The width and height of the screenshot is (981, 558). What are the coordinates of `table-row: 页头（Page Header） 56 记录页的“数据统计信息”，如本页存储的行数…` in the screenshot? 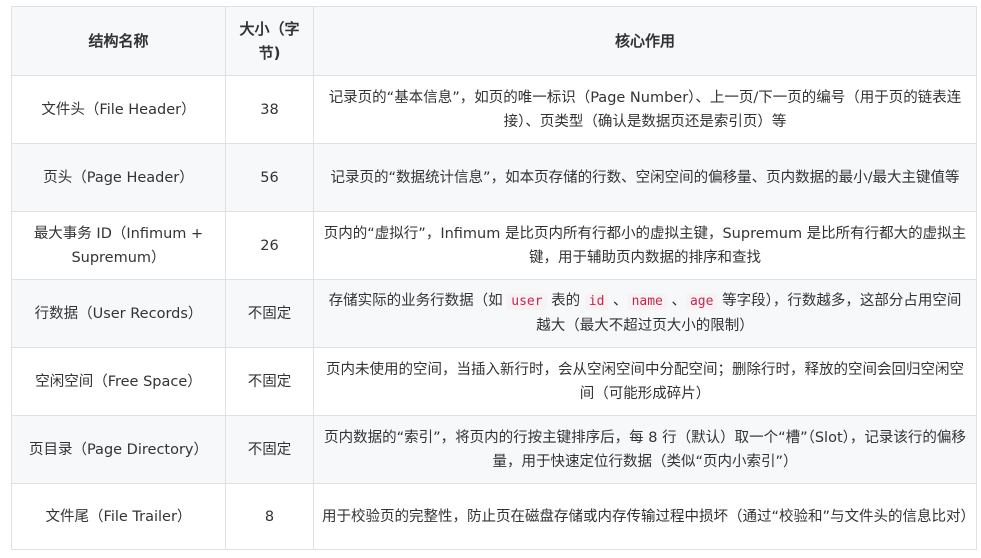 It's located at (494, 177).